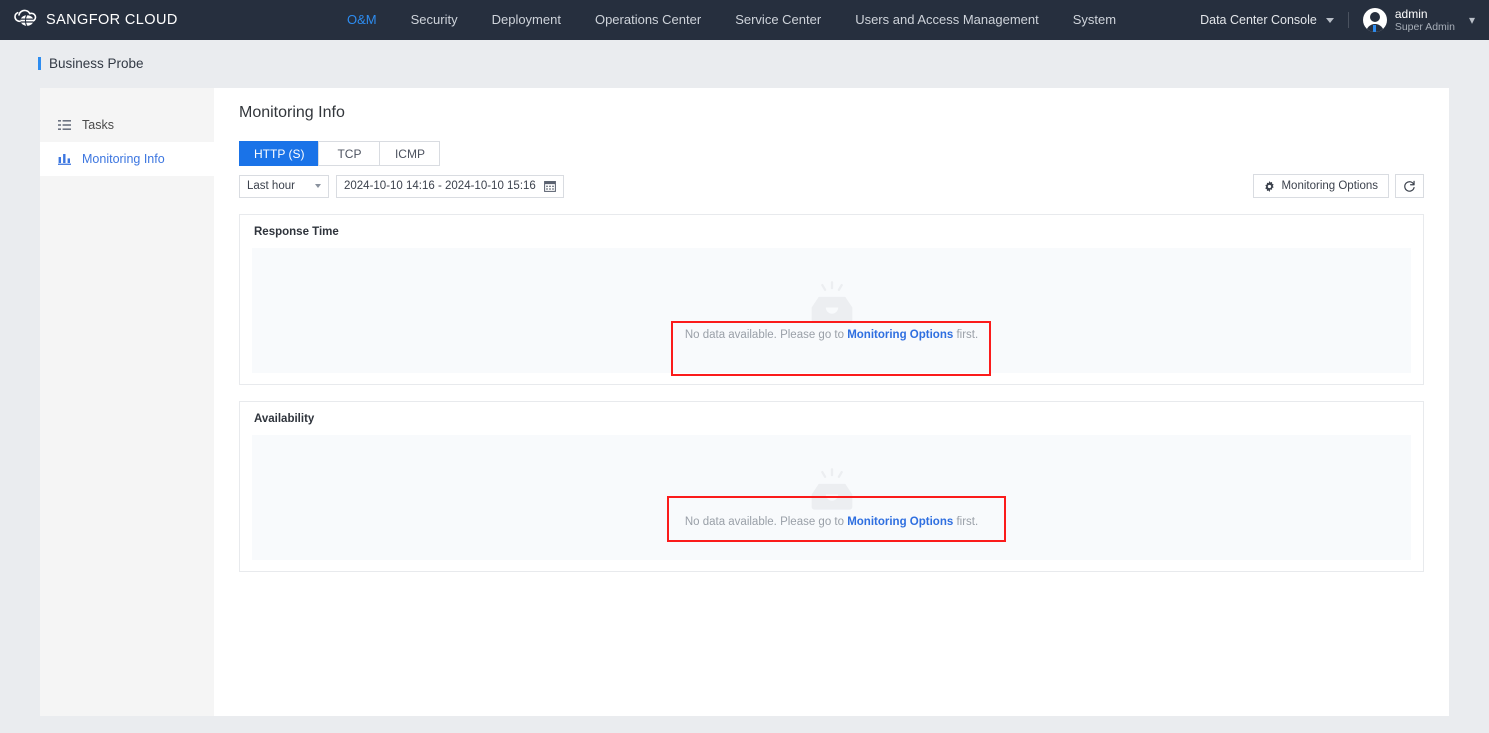  Describe the element at coordinates (362, 20) in the screenshot. I see `nav-item-om: O&M` at that location.